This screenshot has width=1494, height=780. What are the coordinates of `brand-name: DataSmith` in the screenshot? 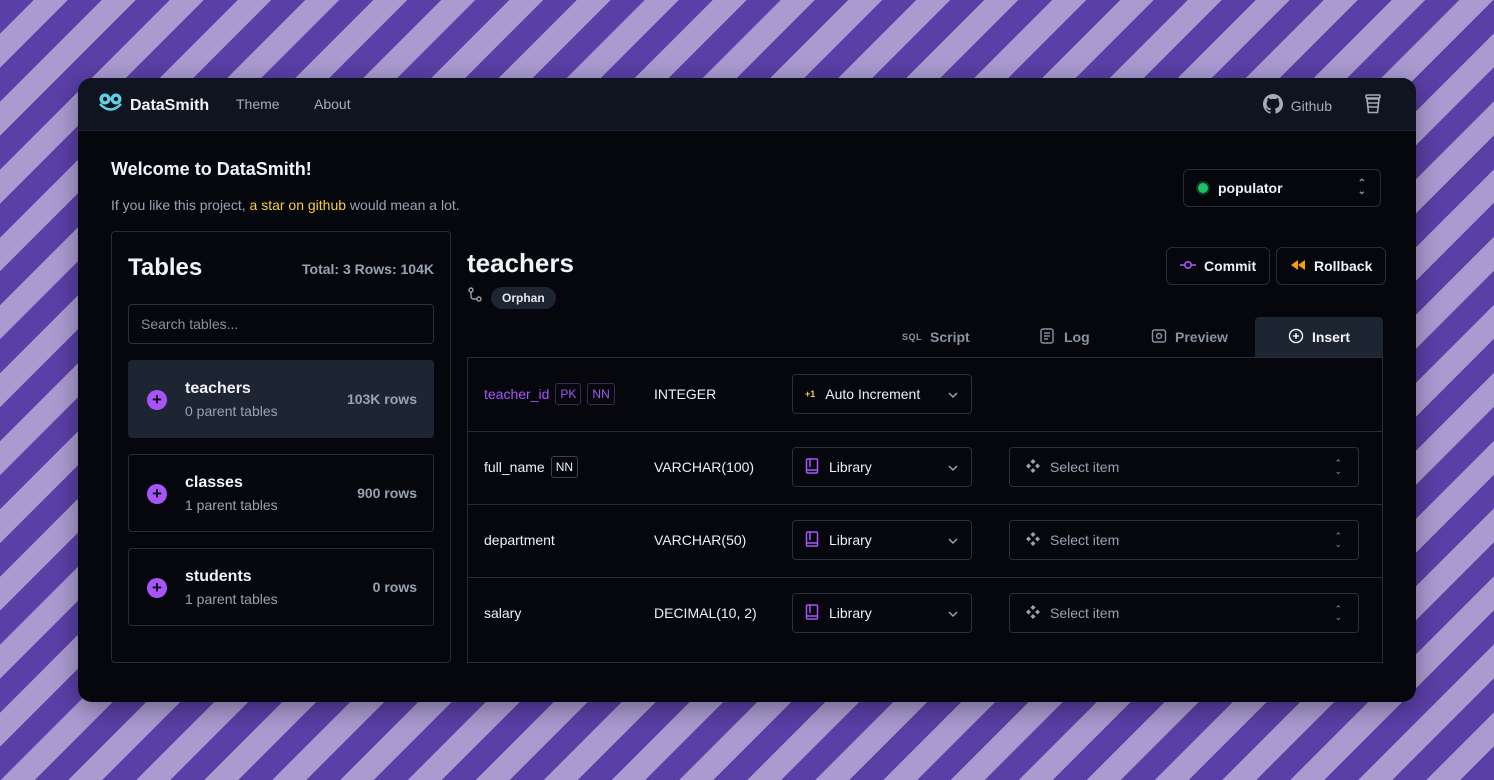 It's located at (170, 105).